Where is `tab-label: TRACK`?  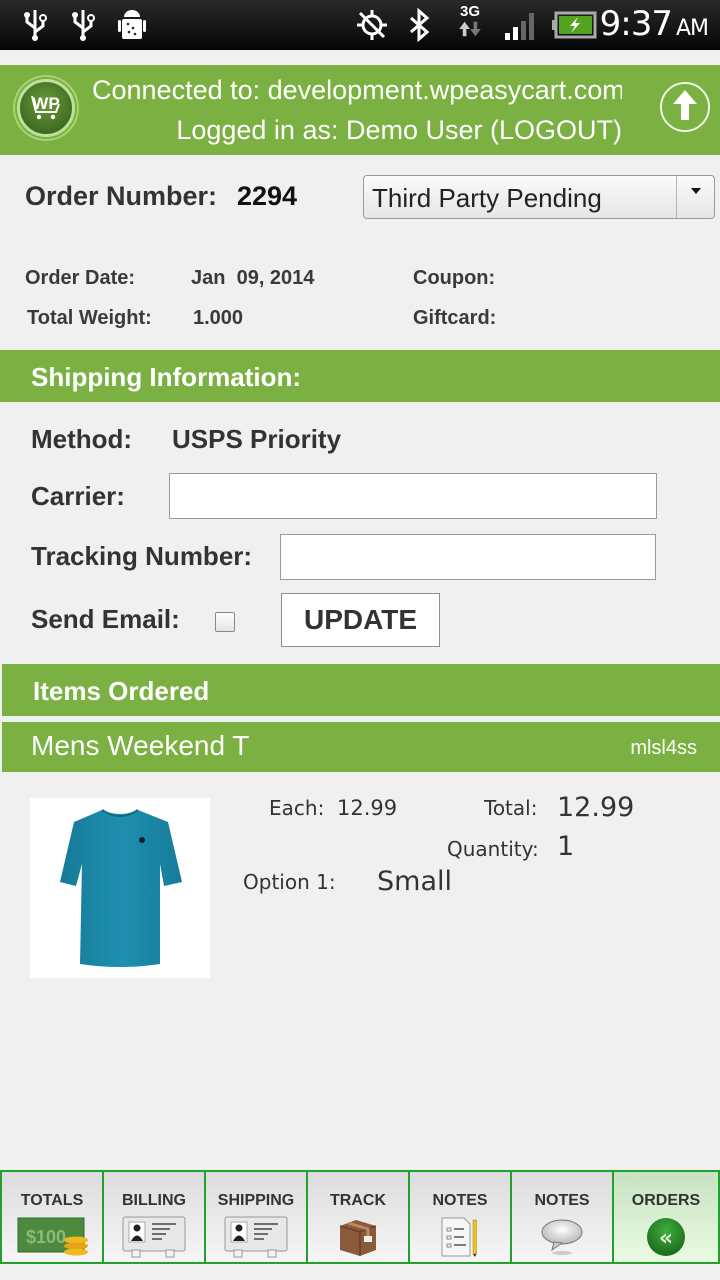
tab-label: TRACK is located at coordinates (358, 1200).